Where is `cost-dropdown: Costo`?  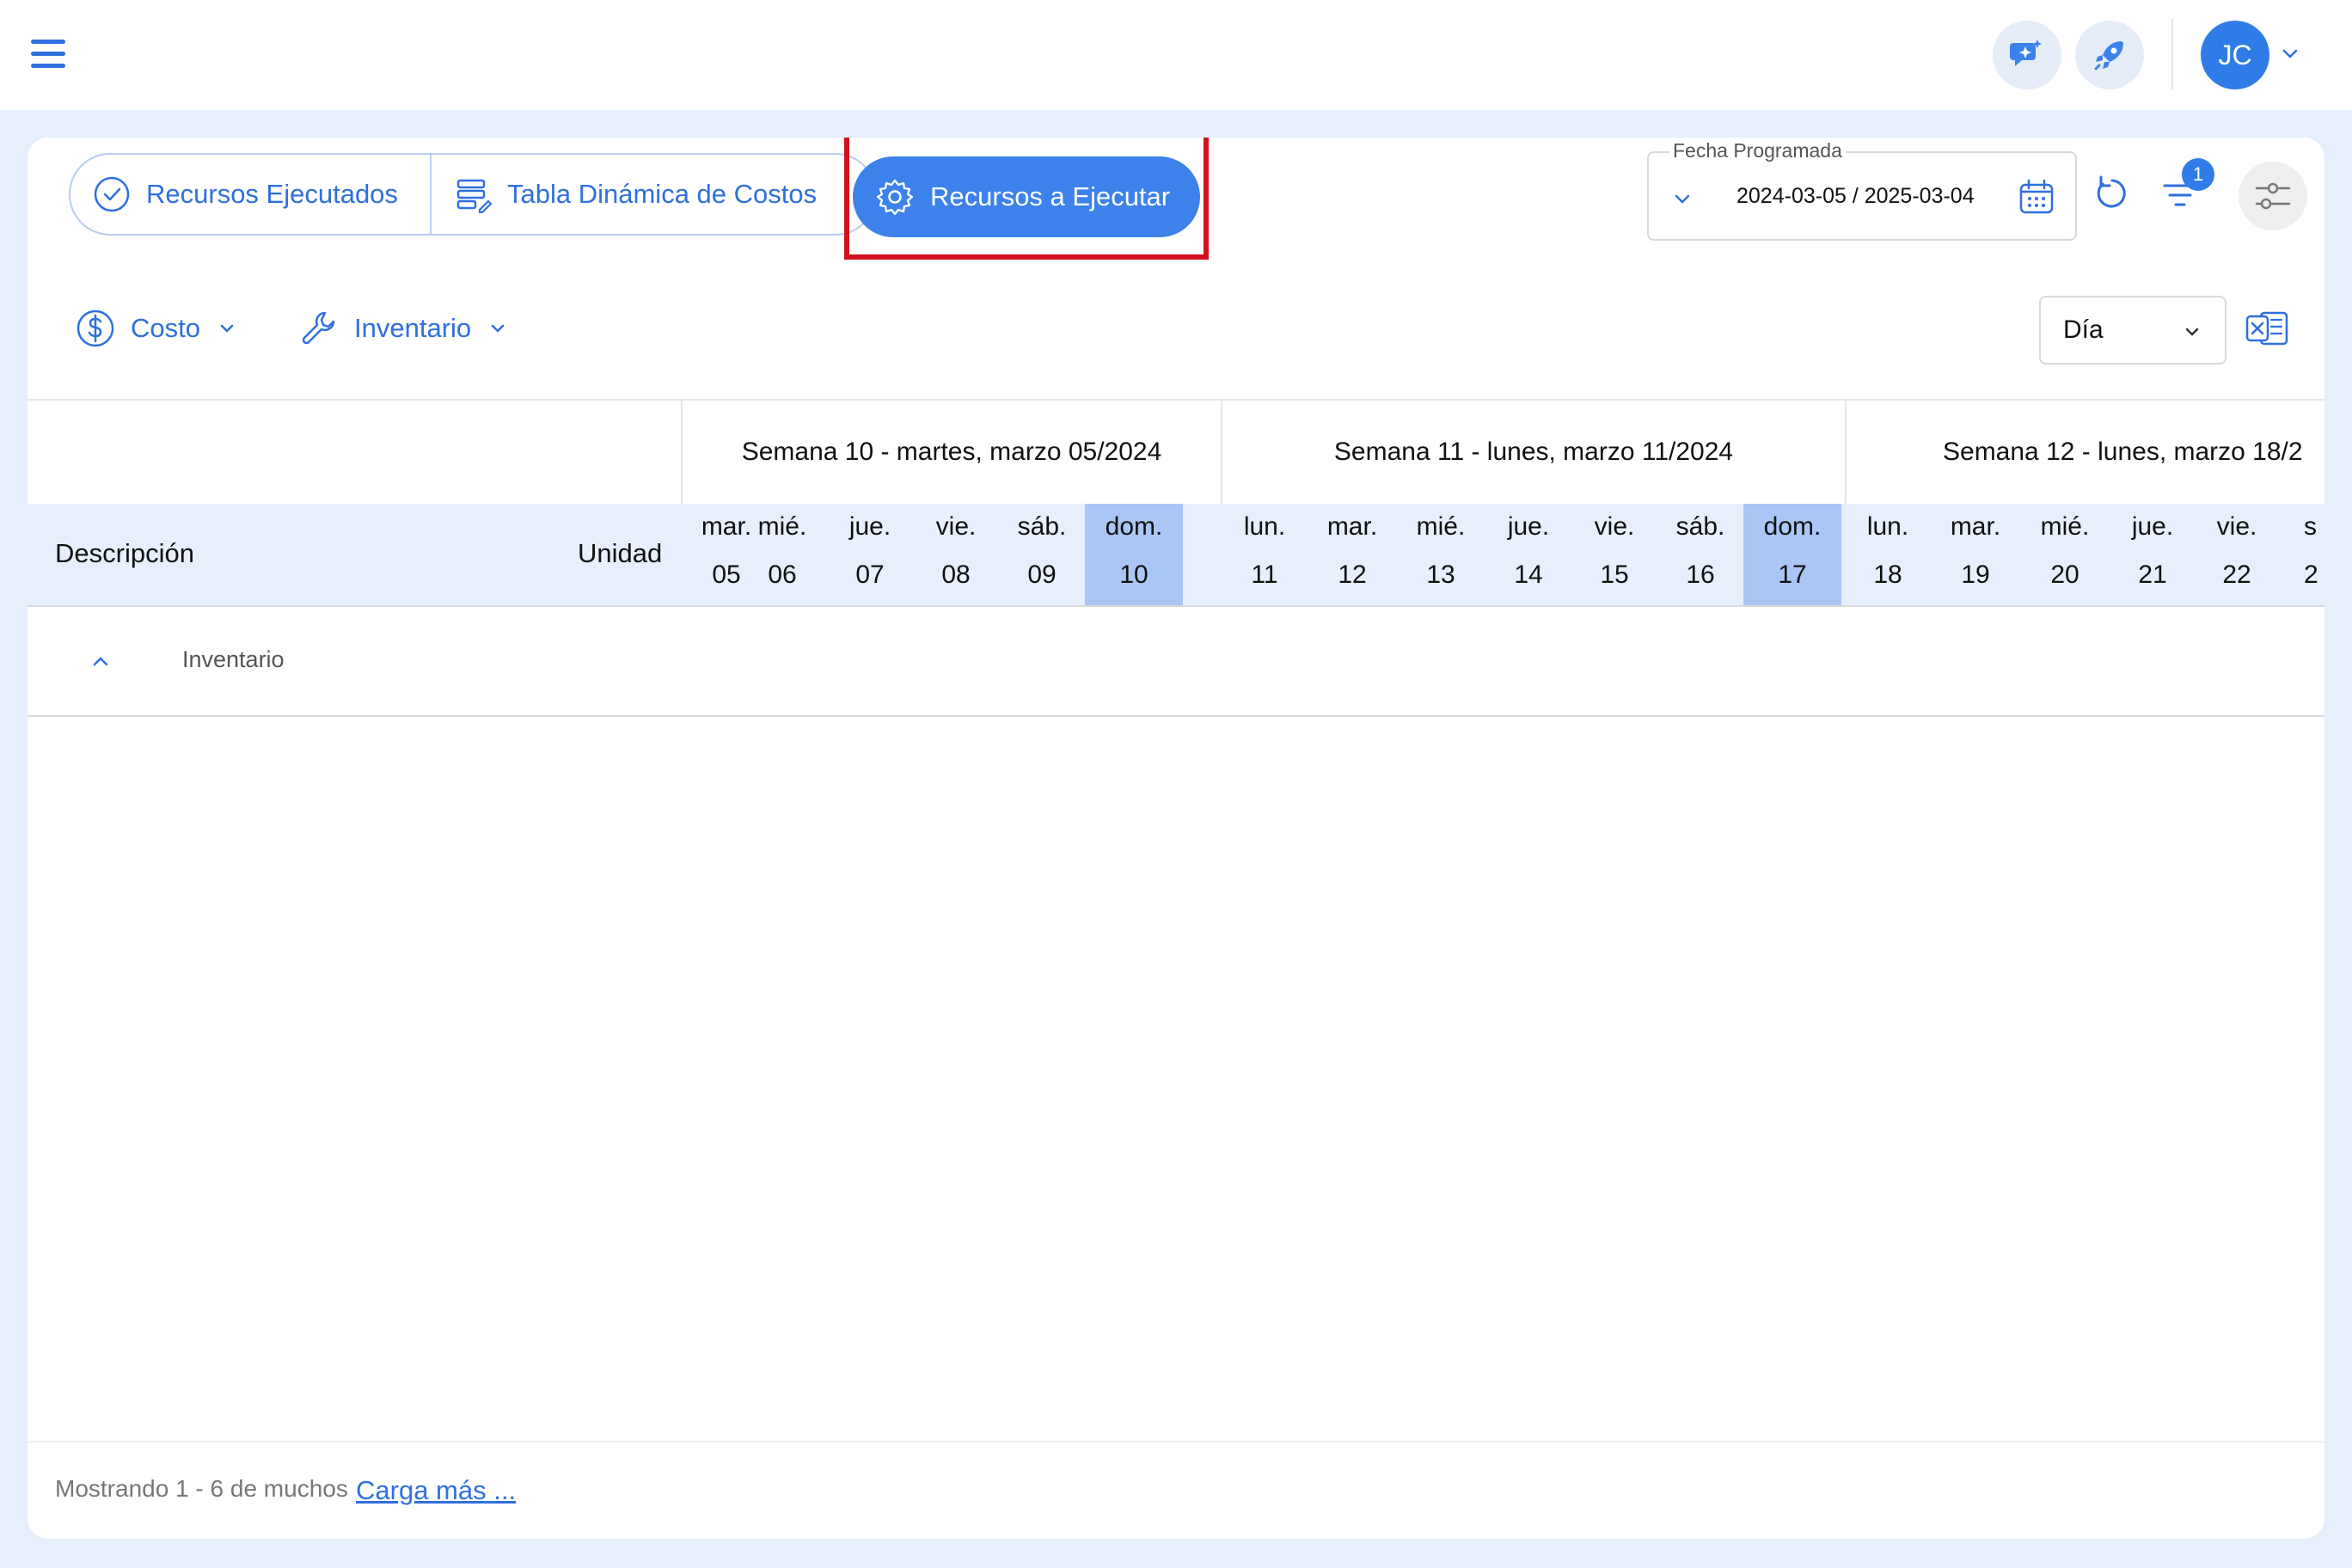
cost-dropdown: Costo is located at coordinates (157, 328).